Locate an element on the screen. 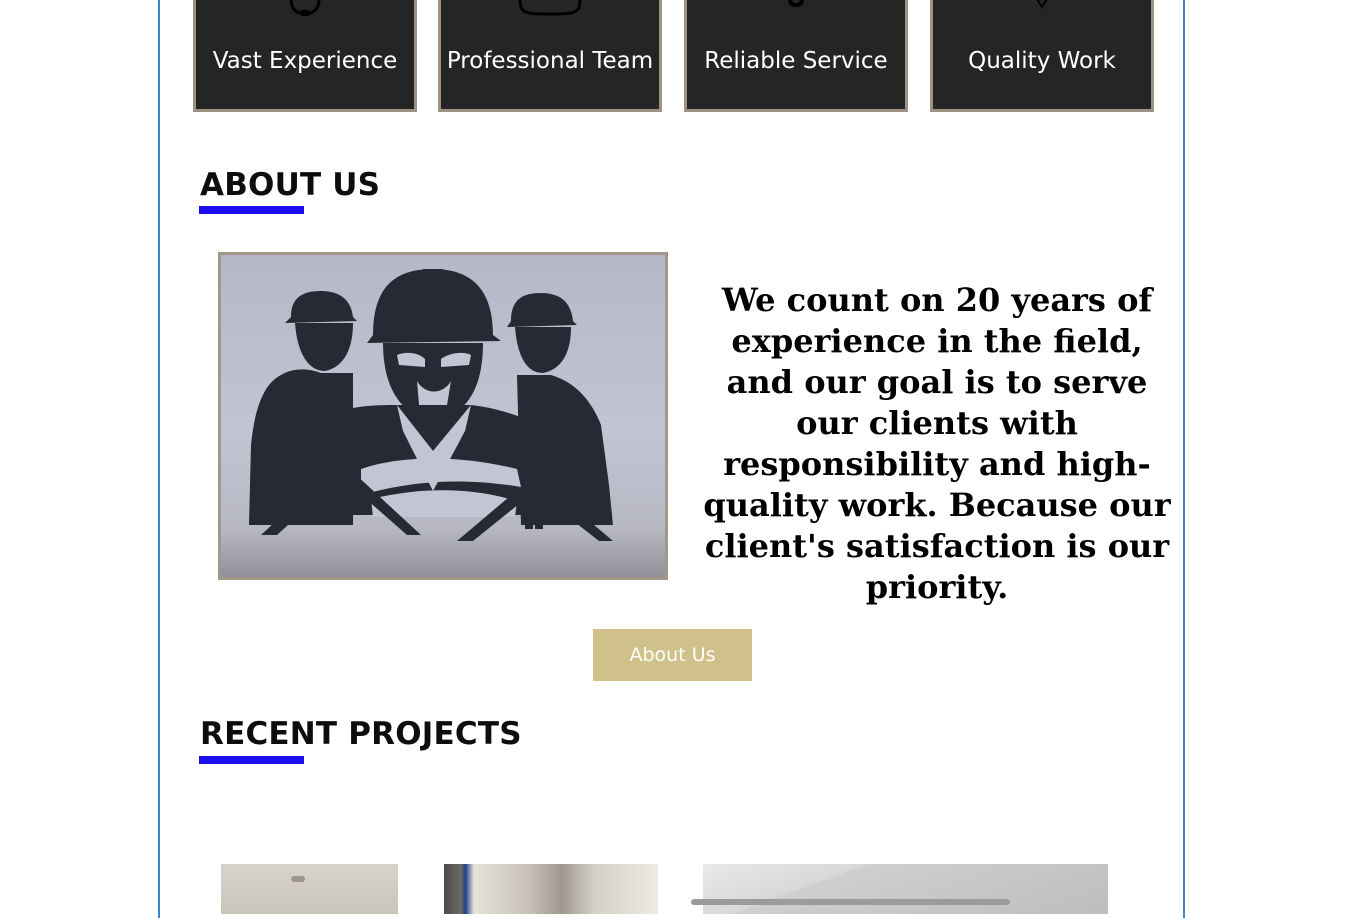 The height and width of the screenshot is (918, 1365). feature-label: Vast Experience is located at coordinates (305, 61).